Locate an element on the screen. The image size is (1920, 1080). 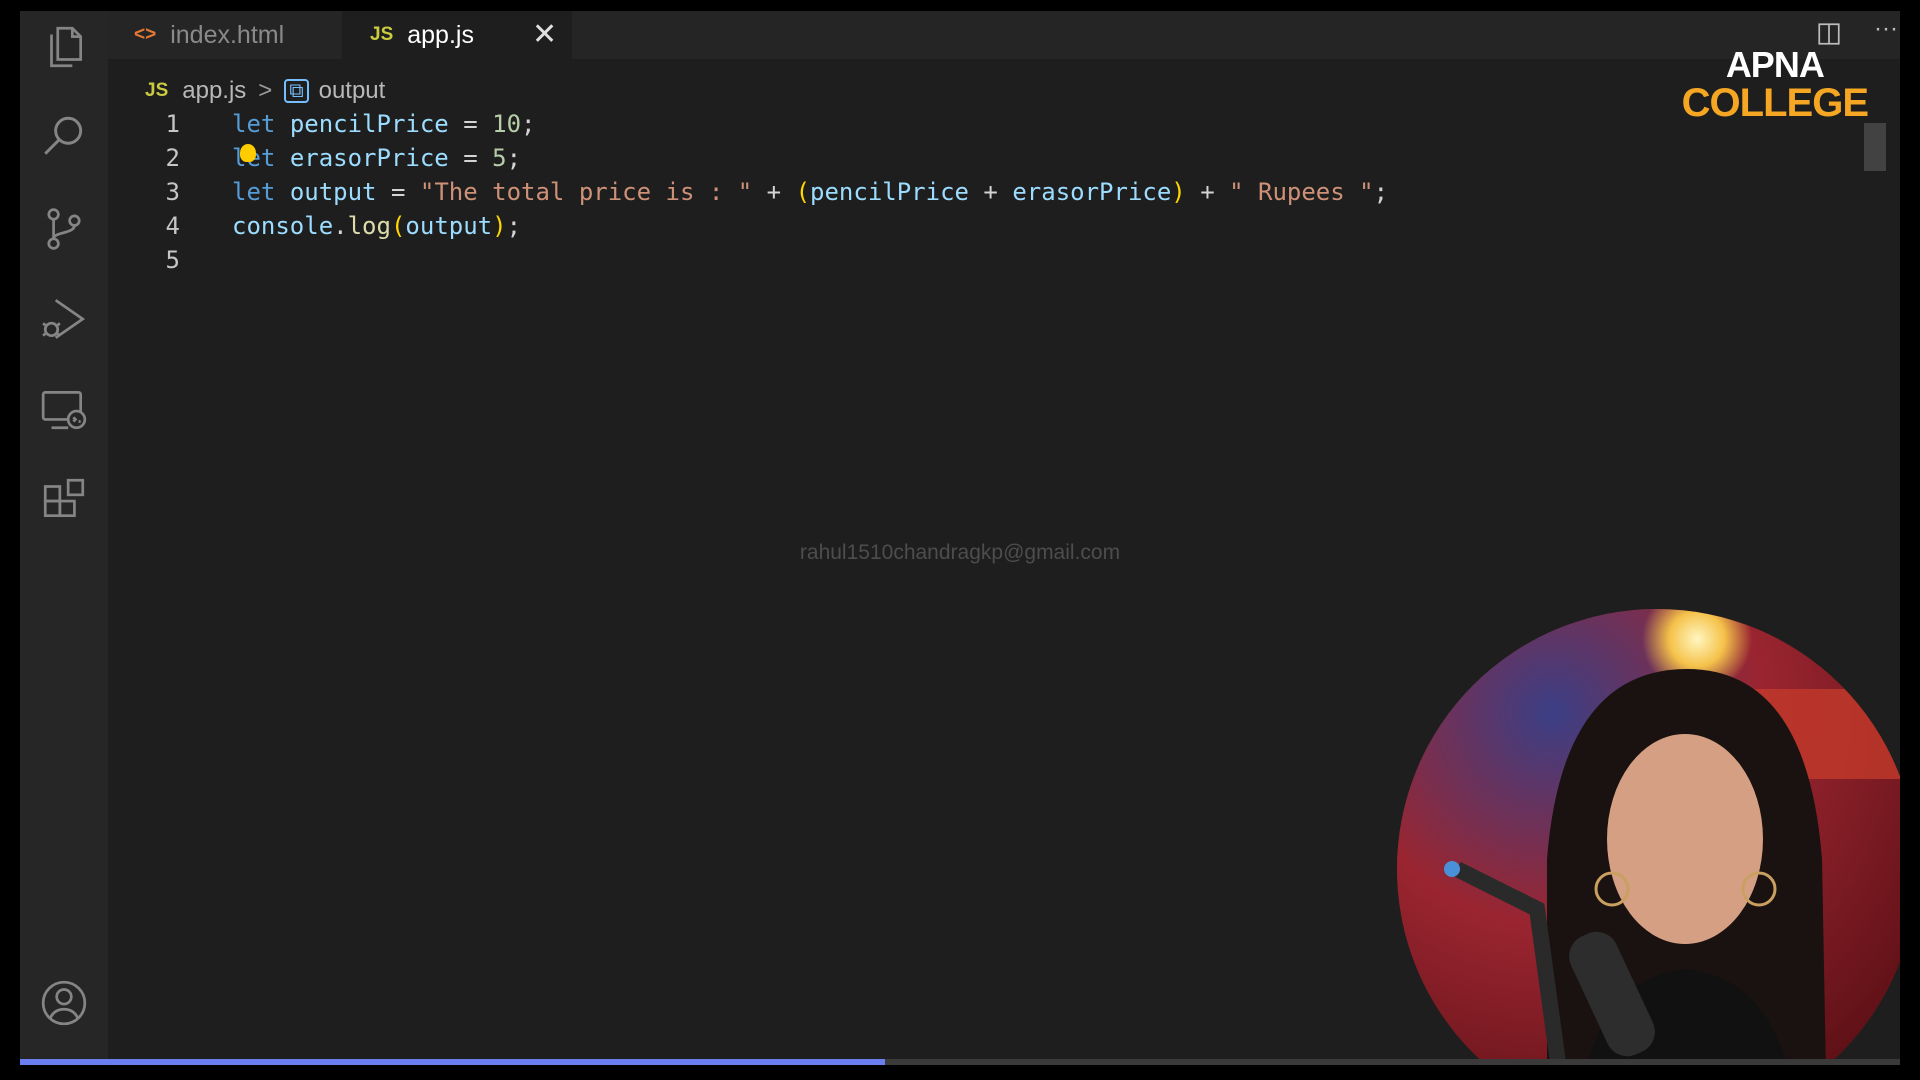
line-source: let erasorPrice = 5; is located at coordinates (376, 158).